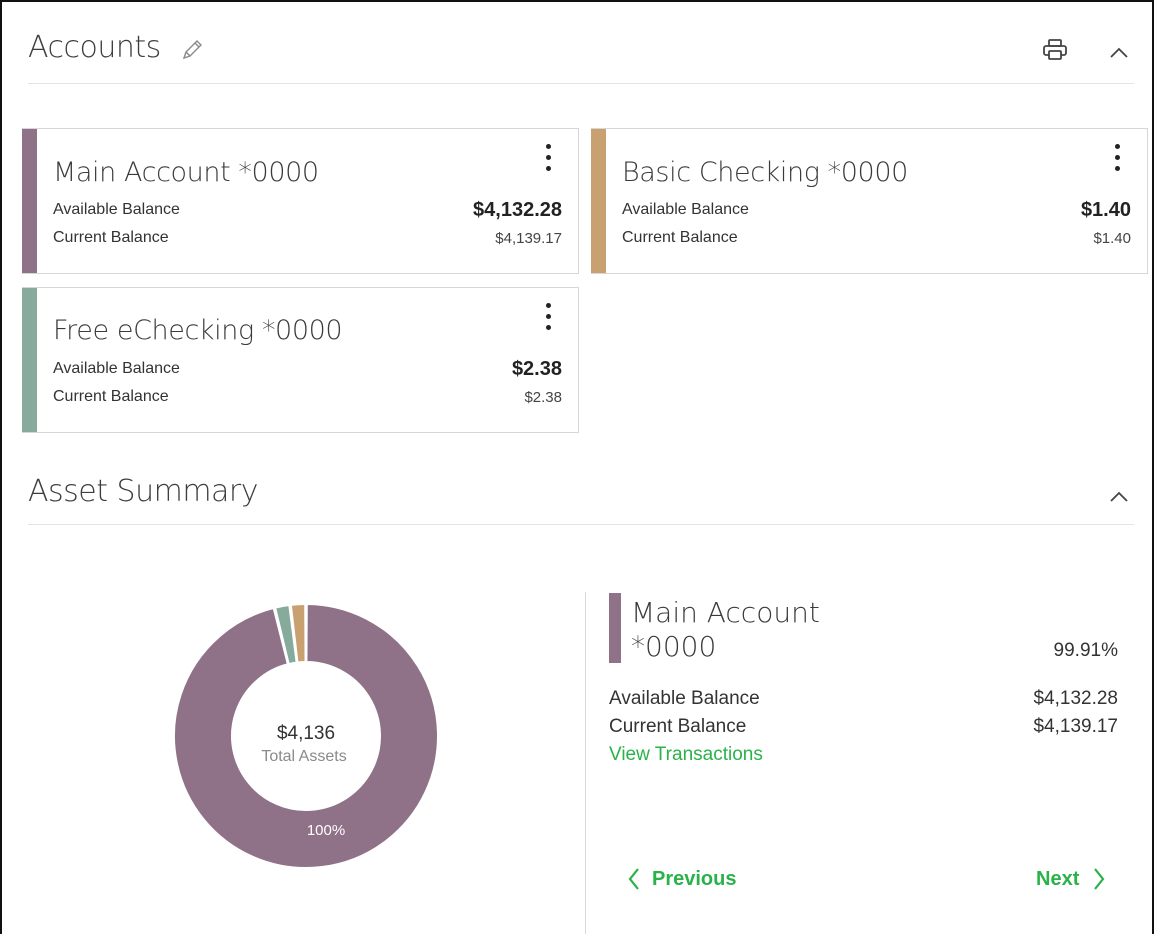 This screenshot has width=1154, height=934. Describe the element at coordinates (326, 830) in the screenshot. I see `donut-slice-percent-label: 100%` at that location.